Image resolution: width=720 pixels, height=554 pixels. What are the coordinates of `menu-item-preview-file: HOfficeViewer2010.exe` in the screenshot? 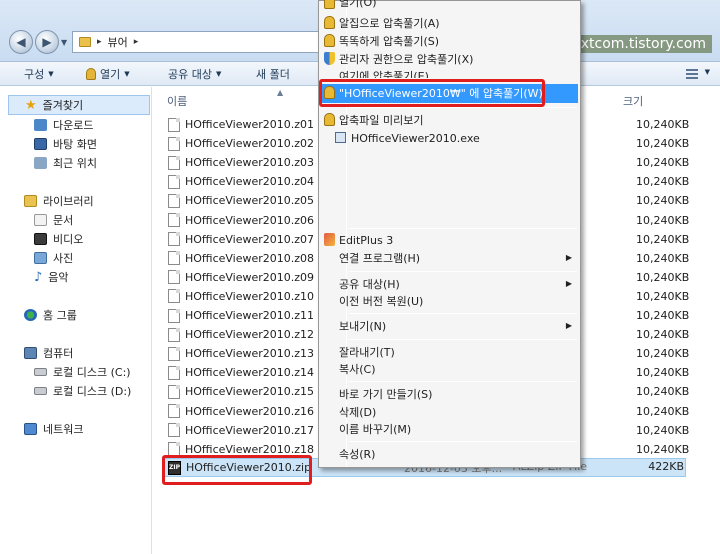 It's located at (407, 138).